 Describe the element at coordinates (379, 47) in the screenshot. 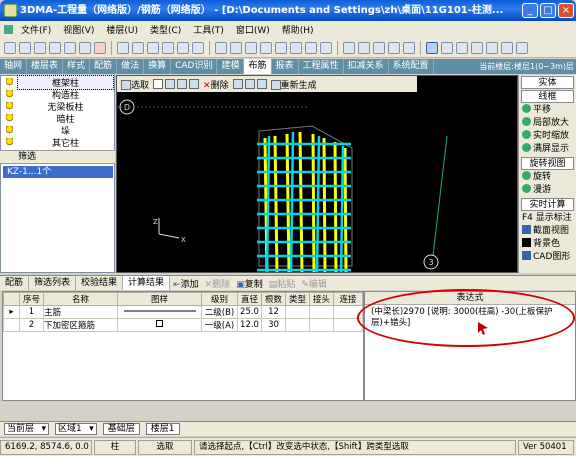

I see `slab-icon` at that location.